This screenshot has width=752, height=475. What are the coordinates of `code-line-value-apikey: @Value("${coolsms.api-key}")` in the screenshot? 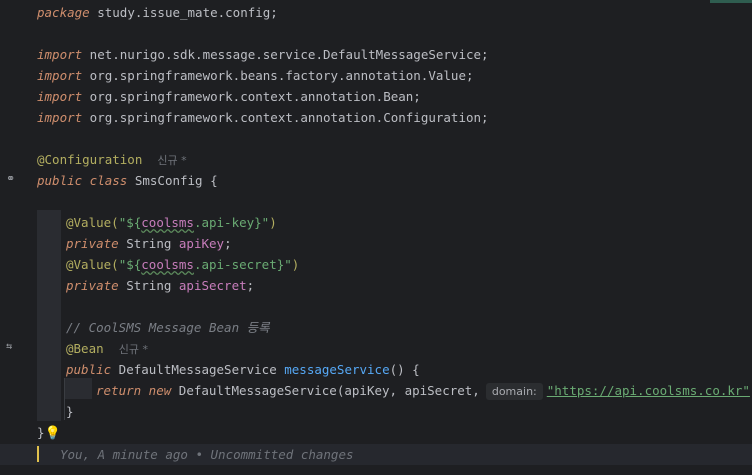 It's located at (171, 222).